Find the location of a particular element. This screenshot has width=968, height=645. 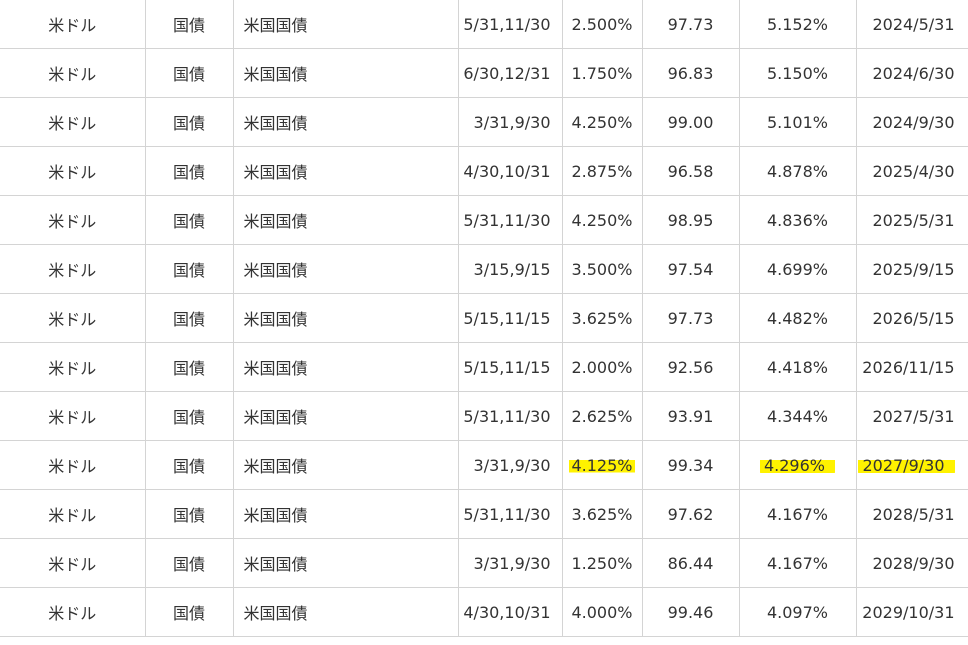

price-cell: 96.58 is located at coordinates (691, 171).